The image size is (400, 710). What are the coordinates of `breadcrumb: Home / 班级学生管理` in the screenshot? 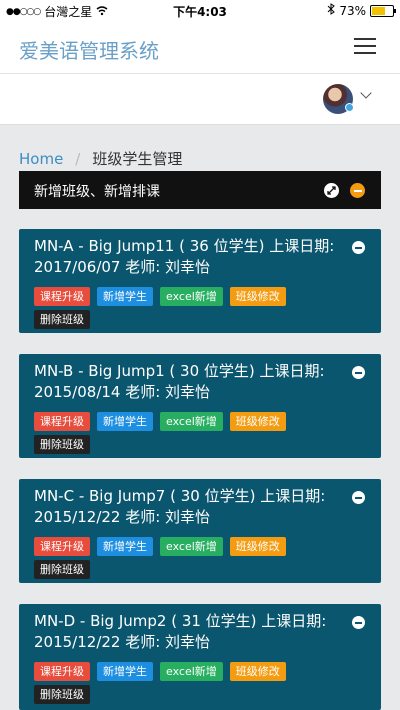 It's located at (100, 158).